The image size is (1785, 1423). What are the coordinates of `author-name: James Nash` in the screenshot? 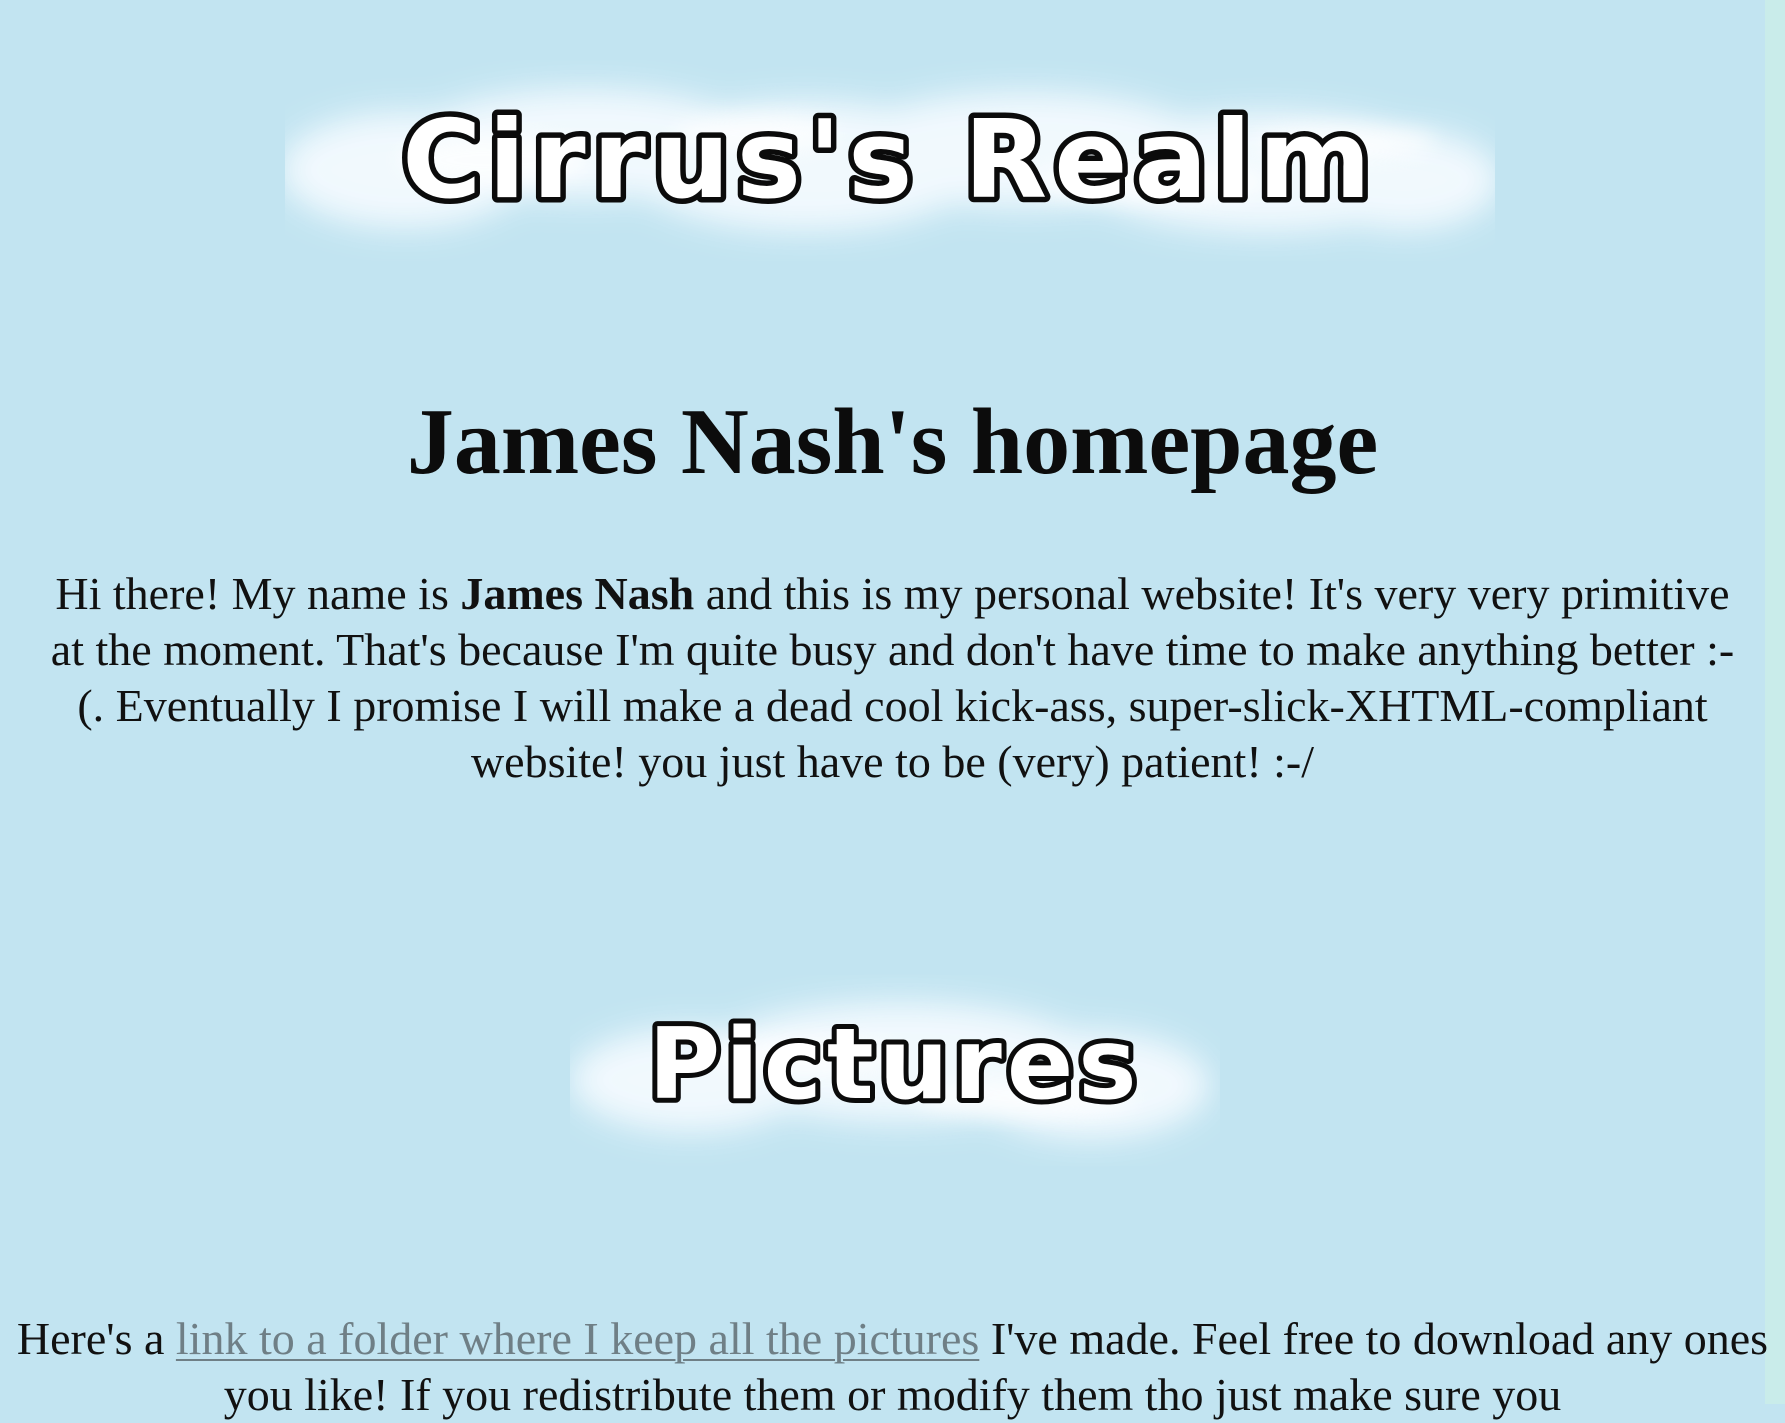 It's located at (577, 593).